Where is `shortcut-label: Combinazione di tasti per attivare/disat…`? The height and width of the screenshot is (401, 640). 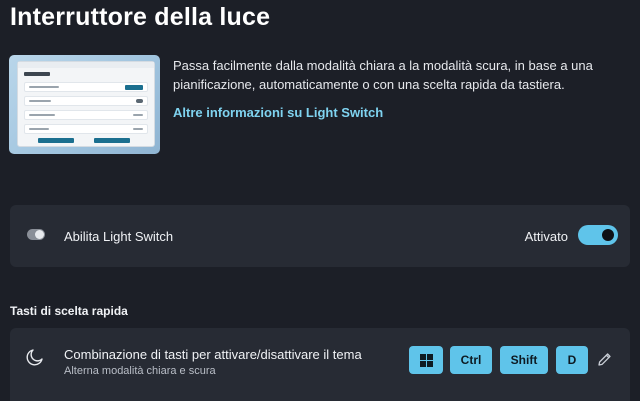 shortcut-label: Combinazione di tasti per attivare/disat… is located at coordinates (213, 354).